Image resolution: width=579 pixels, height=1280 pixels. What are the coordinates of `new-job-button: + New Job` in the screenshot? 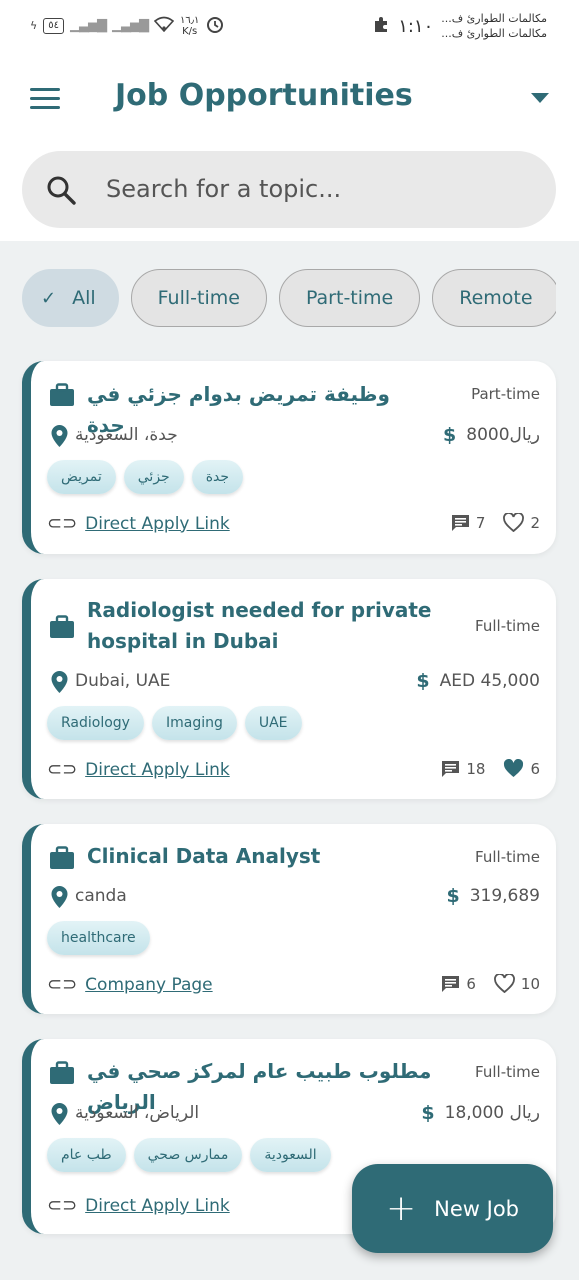 It's located at (452, 1208).